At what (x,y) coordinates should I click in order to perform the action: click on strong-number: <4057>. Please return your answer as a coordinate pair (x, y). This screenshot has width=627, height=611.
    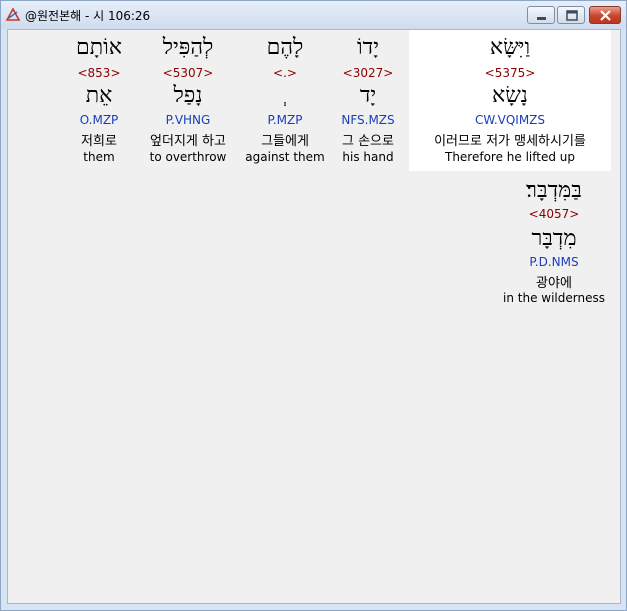
    Looking at the image, I should click on (554, 214).